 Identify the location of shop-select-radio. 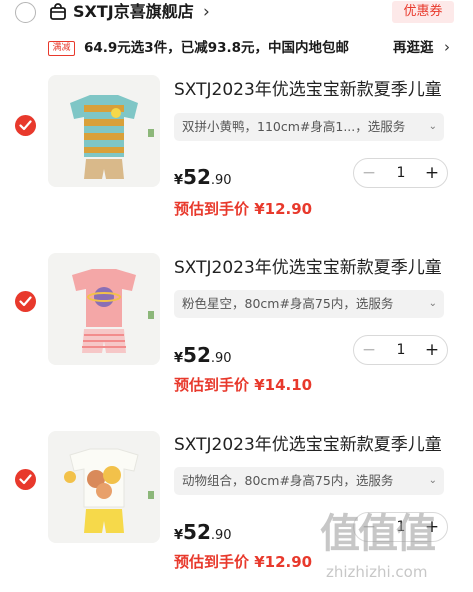
(25, 12).